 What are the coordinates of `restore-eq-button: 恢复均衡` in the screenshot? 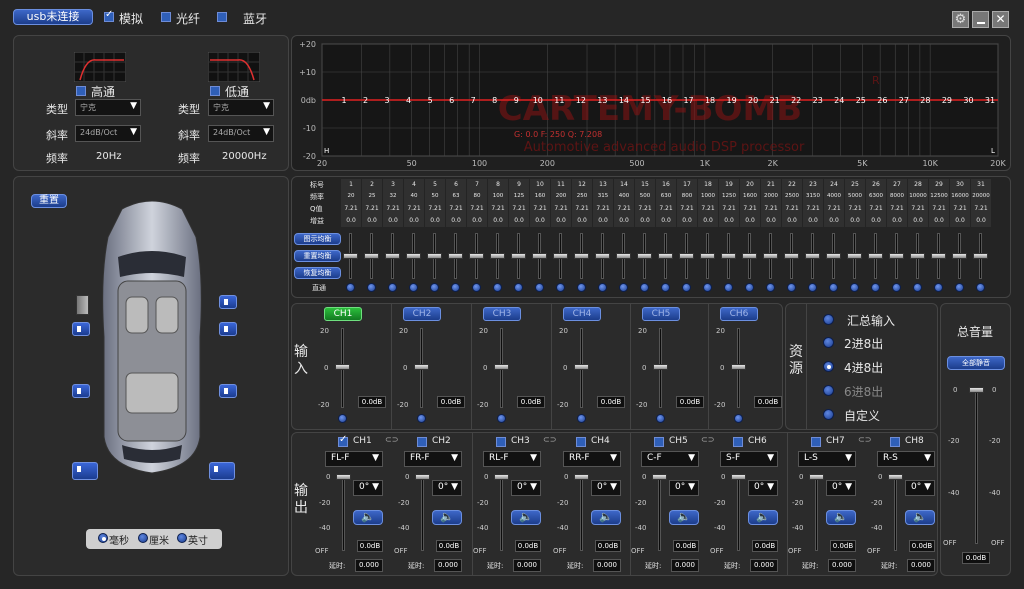 It's located at (317, 273).